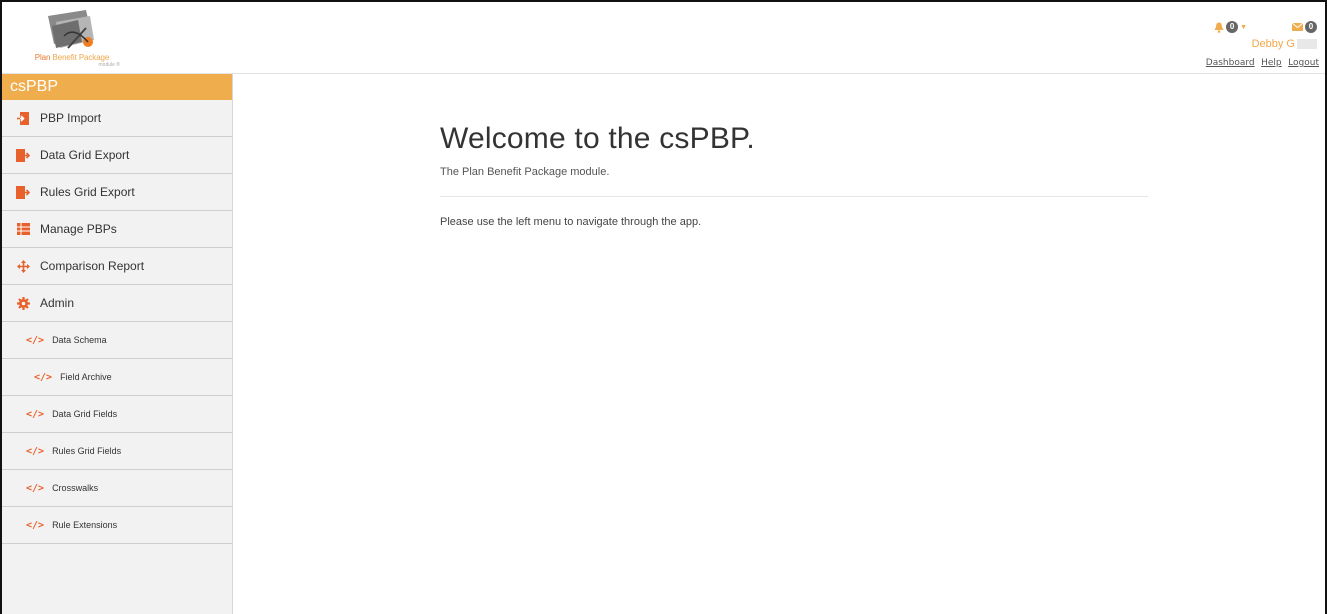 Image resolution: width=1327 pixels, height=614 pixels. I want to click on messages-count-badge: 0, so click(1311, 27).